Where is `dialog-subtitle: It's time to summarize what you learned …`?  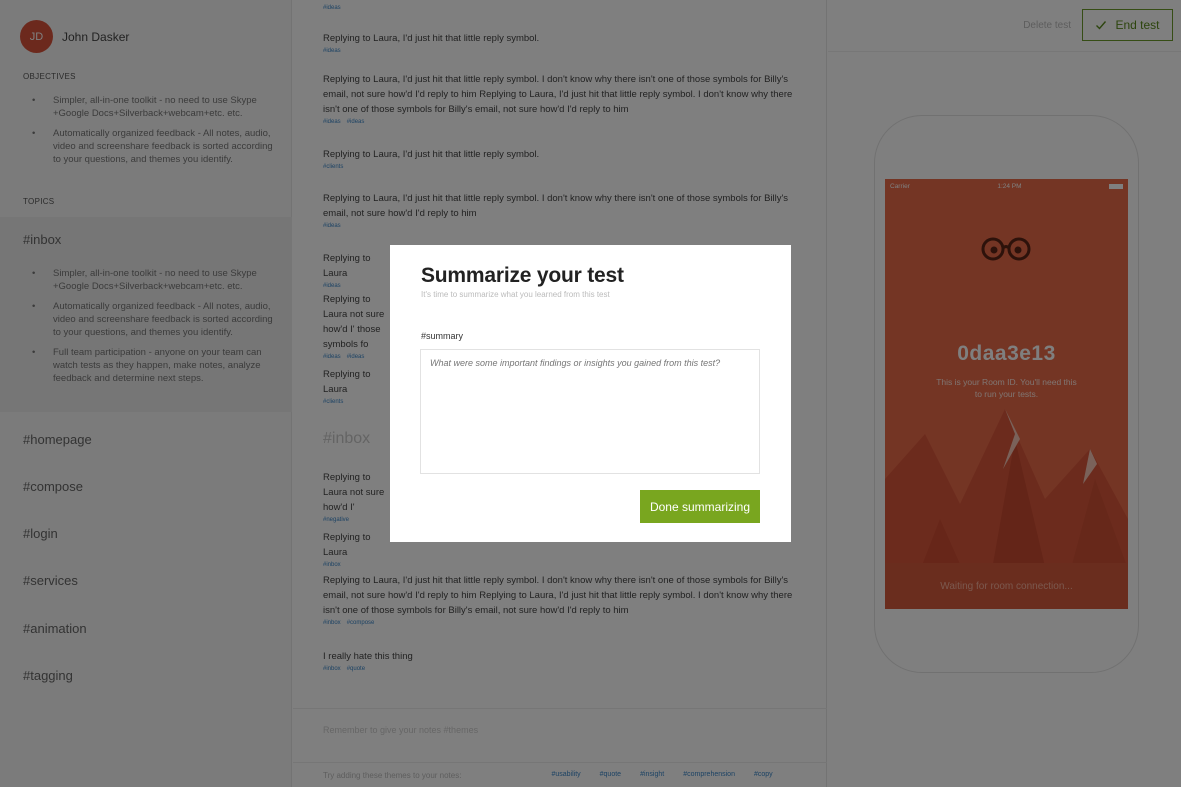 dialog-subtitle: It's time to summarize what you learned … is located at coordinates (515, 294).